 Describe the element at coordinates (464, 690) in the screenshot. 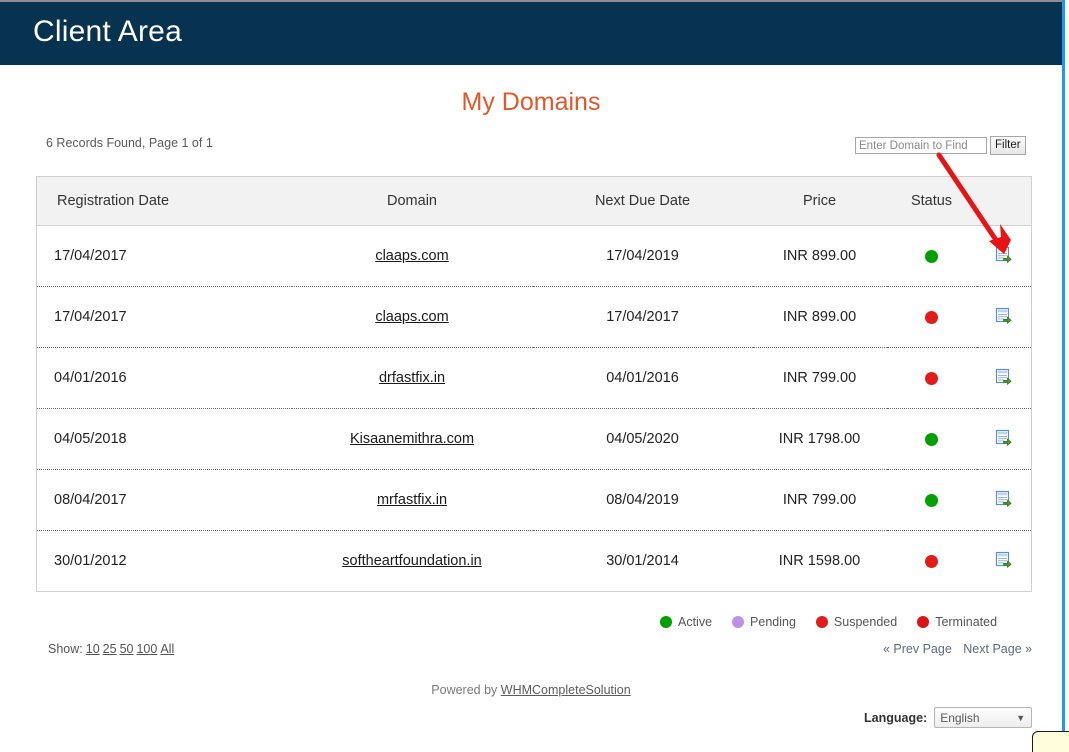

I see `footer-prefix: Powered by` at that location.